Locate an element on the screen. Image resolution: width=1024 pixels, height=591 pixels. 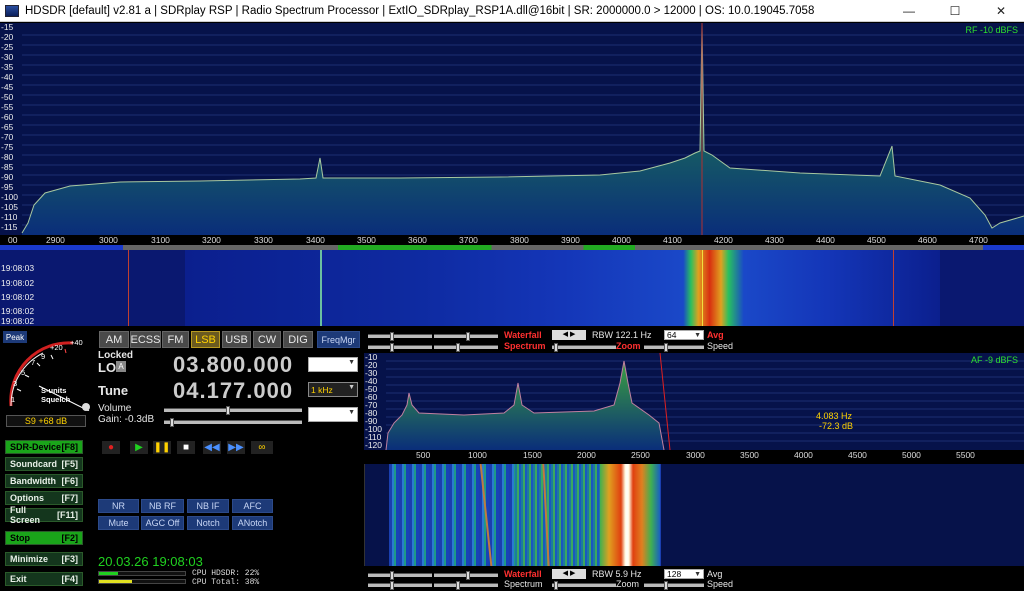
mode-ecss-button: ECSS is located at coordinates (145, 339).